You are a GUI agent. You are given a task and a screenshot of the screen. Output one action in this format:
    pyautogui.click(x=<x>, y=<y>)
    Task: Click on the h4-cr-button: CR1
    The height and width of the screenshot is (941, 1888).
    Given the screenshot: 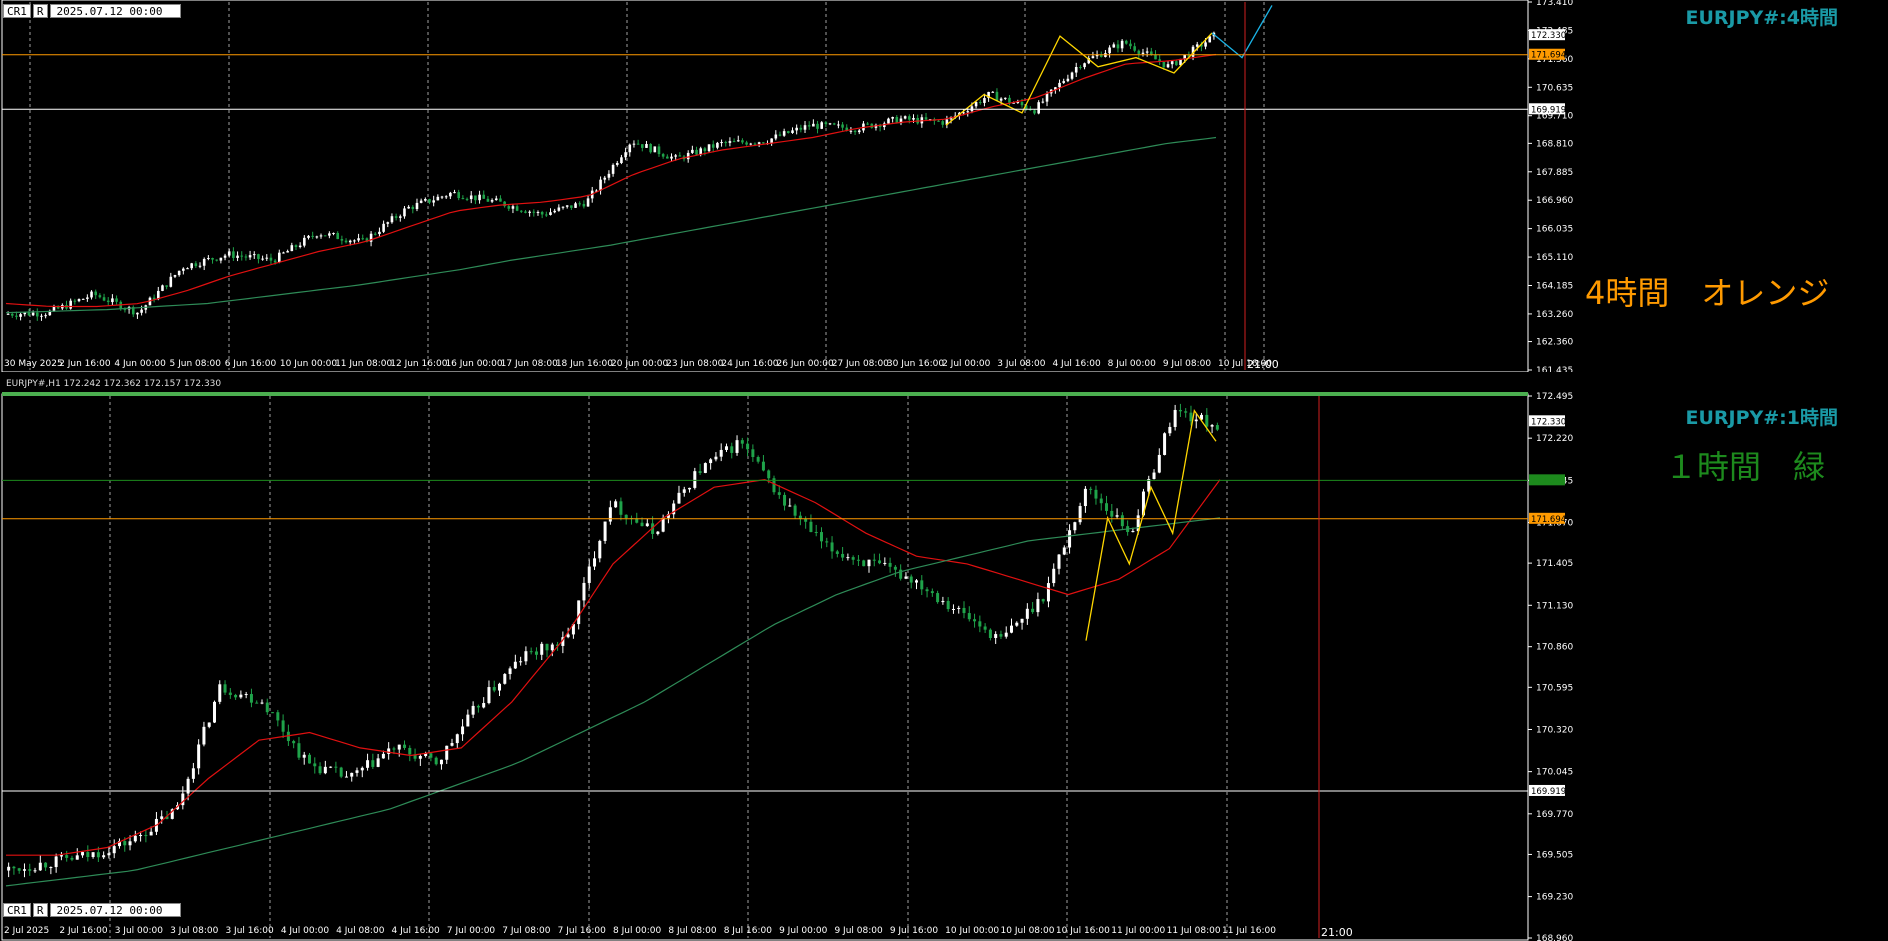 What is the action you would take?
    pyautogui.click(x=17, y=11)
    